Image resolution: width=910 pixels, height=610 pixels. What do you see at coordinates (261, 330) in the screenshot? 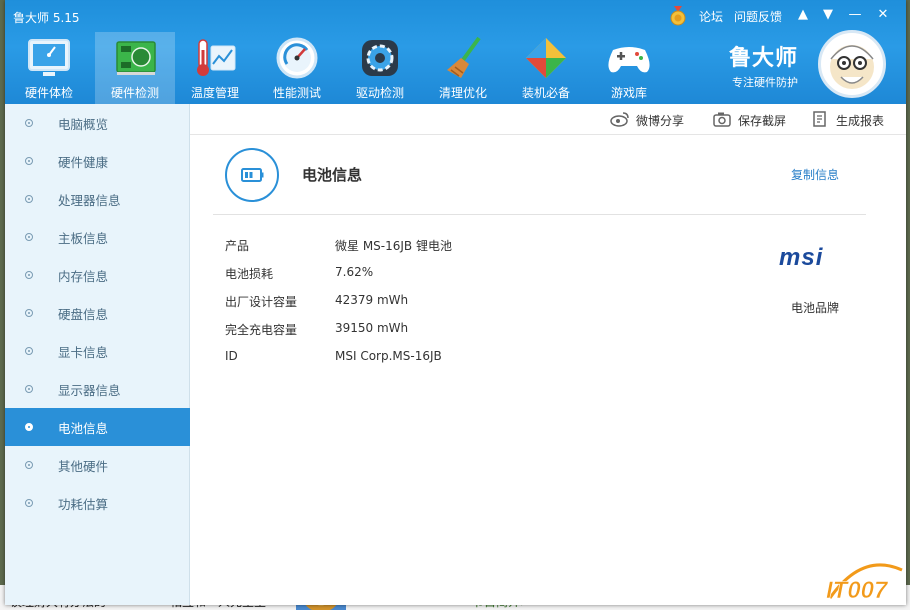
I see `info-label: 完全充电容量` at bounding box center [261, 330].